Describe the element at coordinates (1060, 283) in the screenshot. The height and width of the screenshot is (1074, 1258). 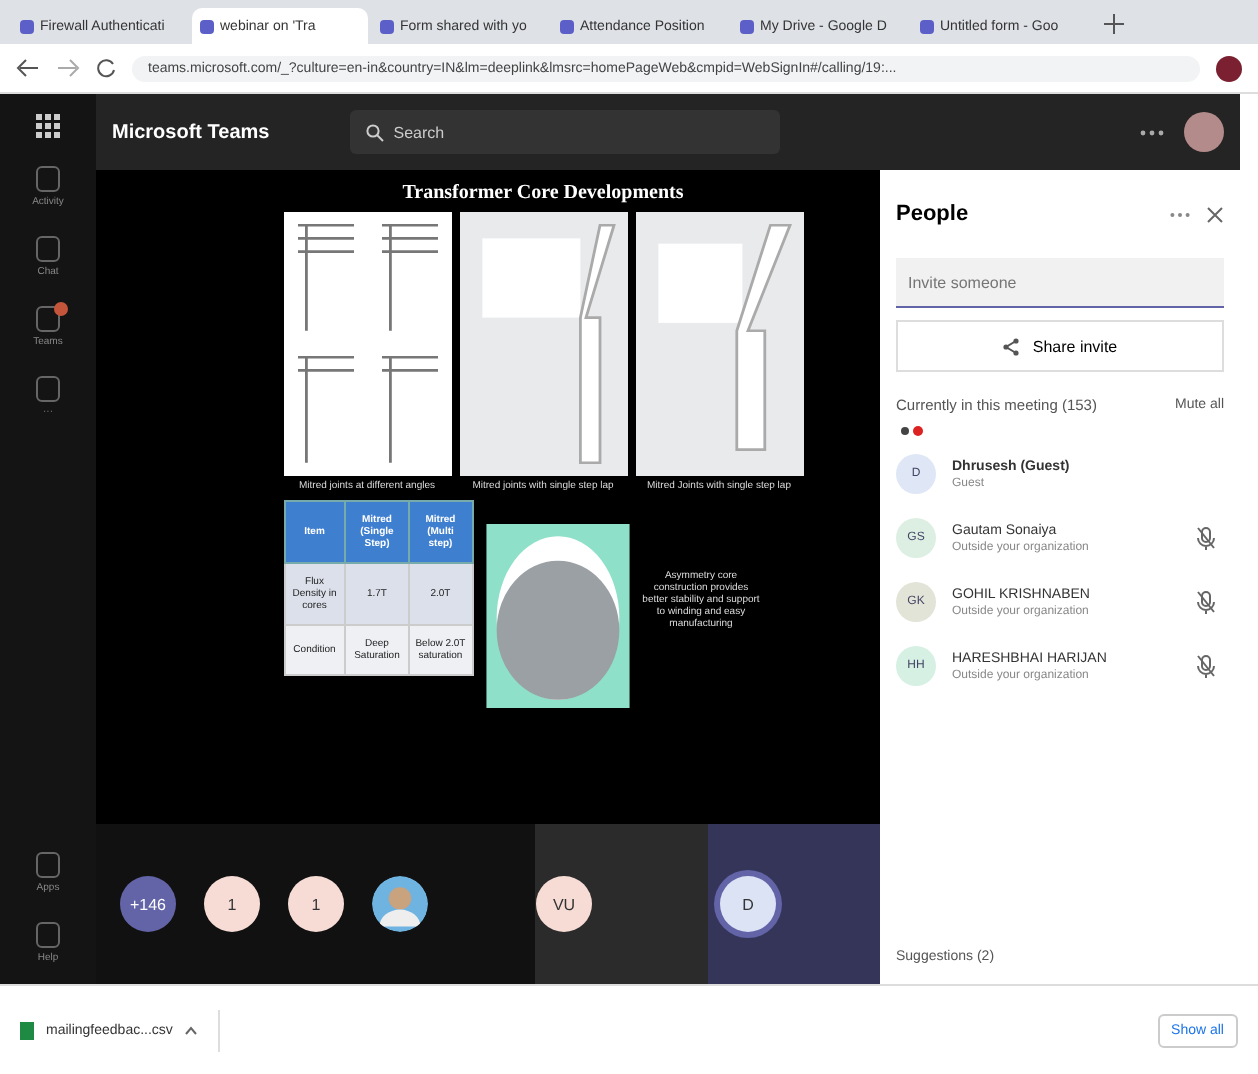
I see `invite-field: Invite someone` at that location.